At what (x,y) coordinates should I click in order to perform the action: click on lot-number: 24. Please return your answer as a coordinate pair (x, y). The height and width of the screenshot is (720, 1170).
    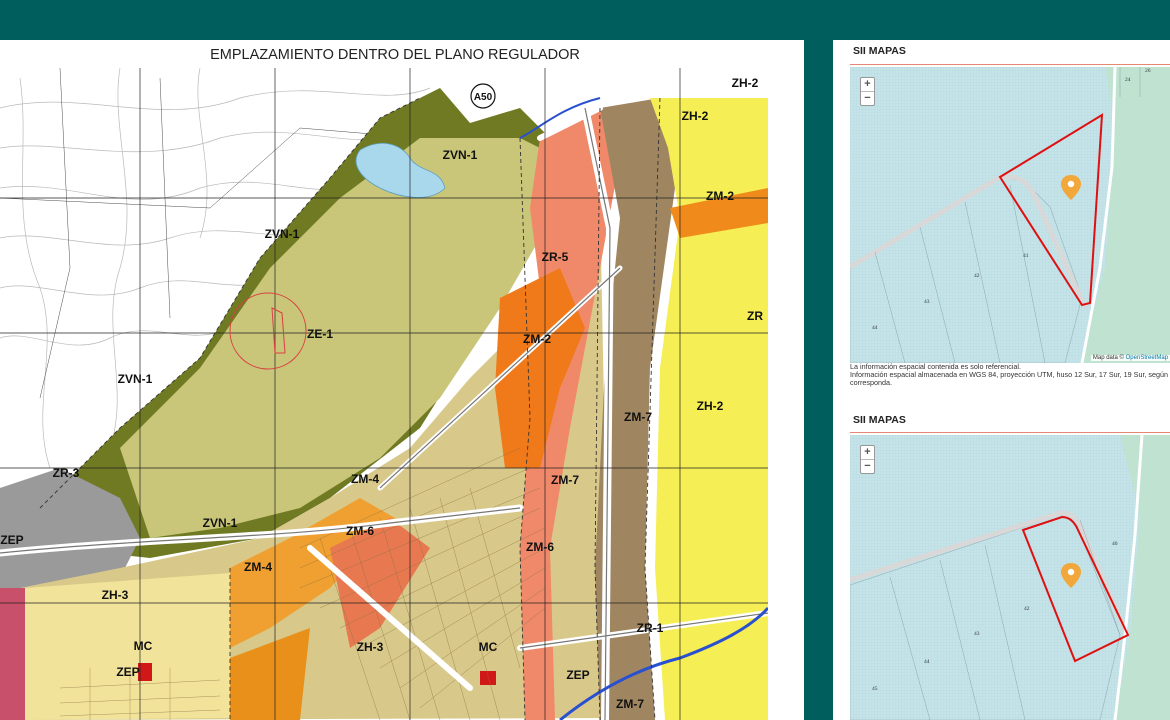
    Looking at the image, I should click on (1128, 80).